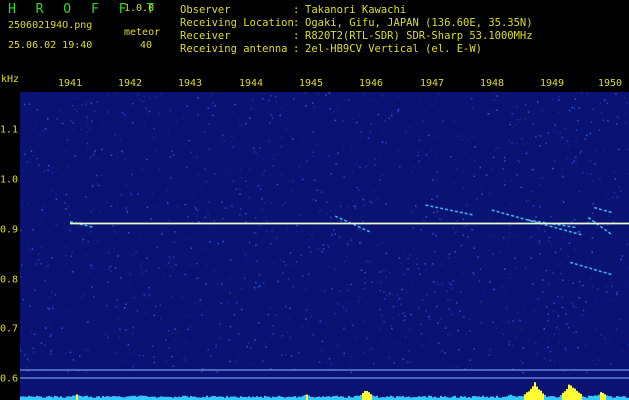 The image size is (629, 400). What do you see at coordinates (610, 83) in the screenshot?
I see `x-tick-label: 1950` at bounding box center [610, 83].